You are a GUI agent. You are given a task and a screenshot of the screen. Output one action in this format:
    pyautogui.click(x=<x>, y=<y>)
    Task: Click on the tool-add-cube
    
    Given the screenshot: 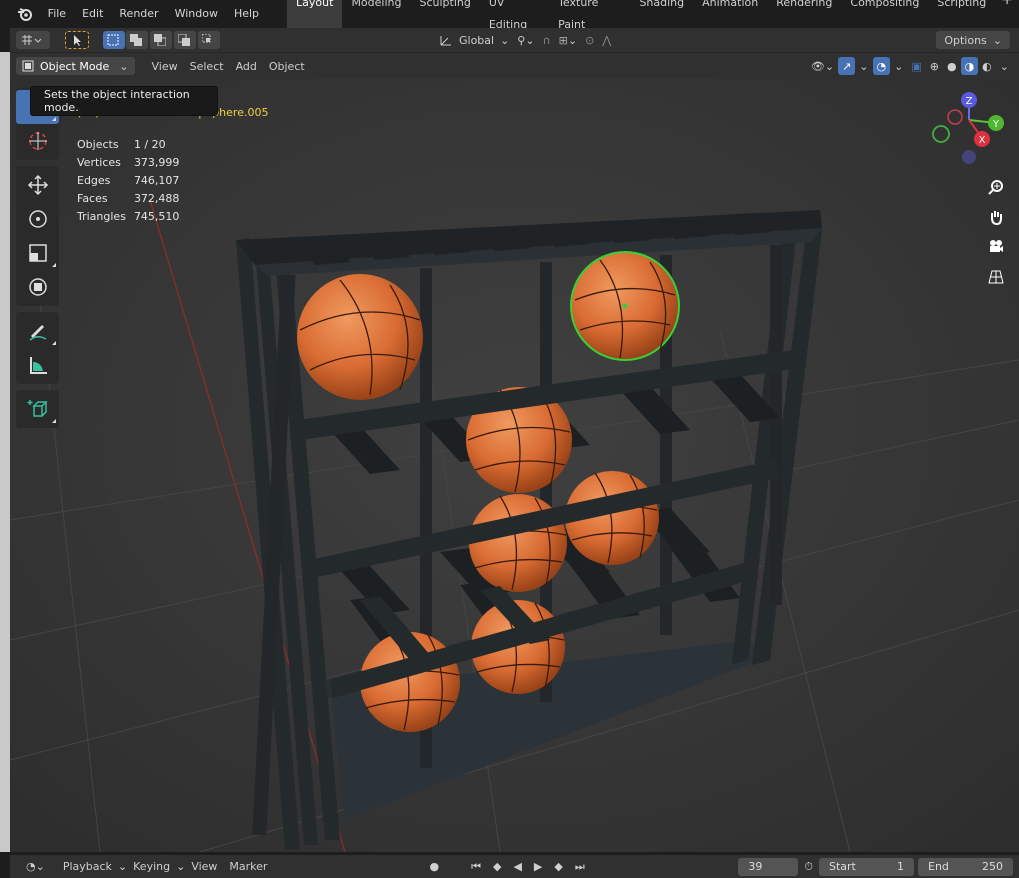 What is the action you would take?
    pyautogui.click(x=37, y=409)
    